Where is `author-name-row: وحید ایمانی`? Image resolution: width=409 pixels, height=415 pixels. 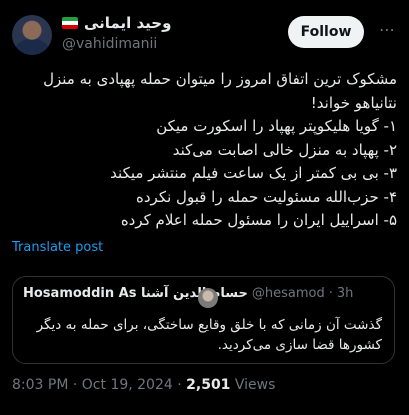 author-name-row: وحید ایمانی is located at coordinates (116, 23).